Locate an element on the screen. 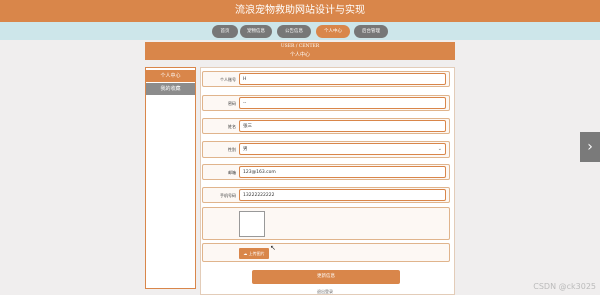 The width and height of the screenshot is (600, 295). label-gender: 性别 is located at coordinates (232, 149).